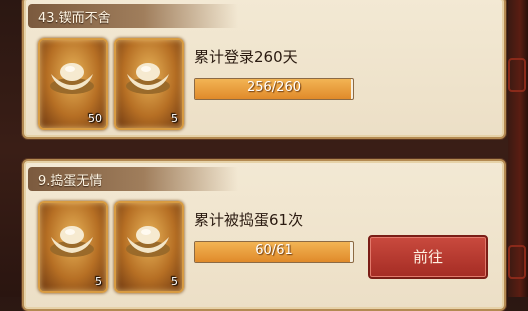 Image resolution: width=528 pixels, height=311 pixels. What do you see at coordinates (95, 118) in the screenshot?
I see `reward-quantity: 50` at bounding box center [95, 118].